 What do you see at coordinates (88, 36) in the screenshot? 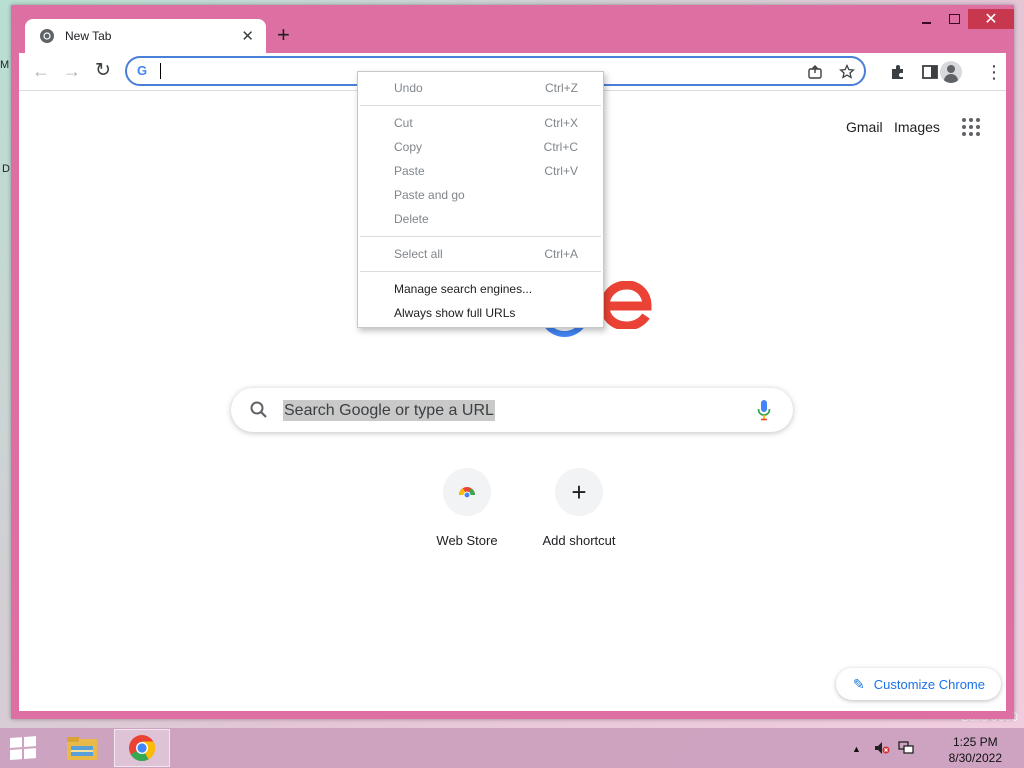
I see `tab-title: New Tab` at bounding box center [88, 36].